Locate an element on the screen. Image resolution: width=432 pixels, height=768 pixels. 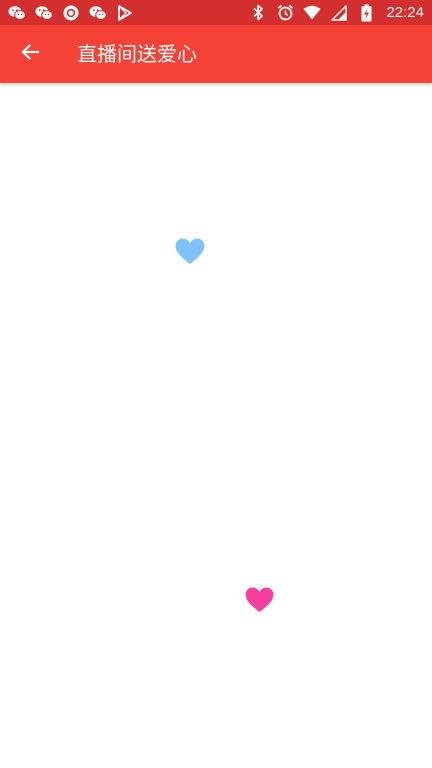
battery-charging-icon is located at coordinates (366, 13).